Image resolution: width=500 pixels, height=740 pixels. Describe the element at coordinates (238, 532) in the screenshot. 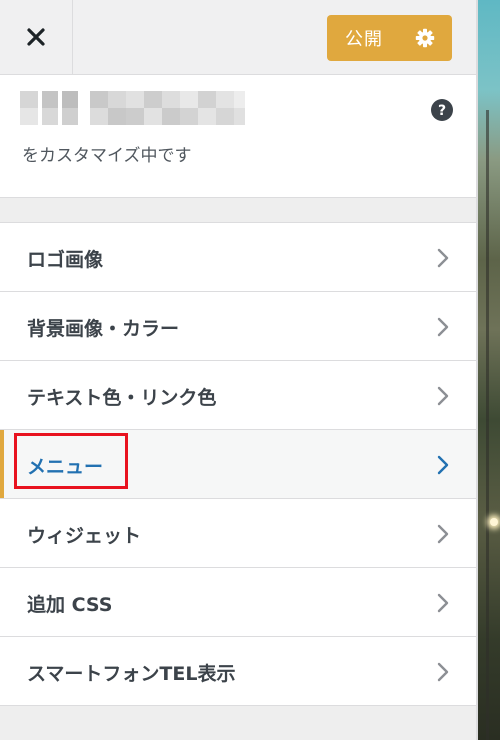

I see `menu-item-widgets: ウィジェット` at that location.